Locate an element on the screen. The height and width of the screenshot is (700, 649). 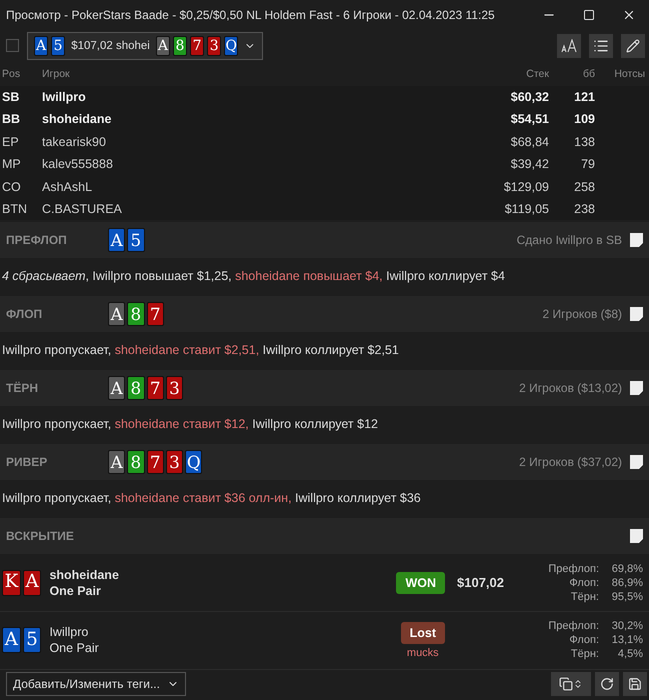
result-badge: Lost is located at coordinates (422, 633).